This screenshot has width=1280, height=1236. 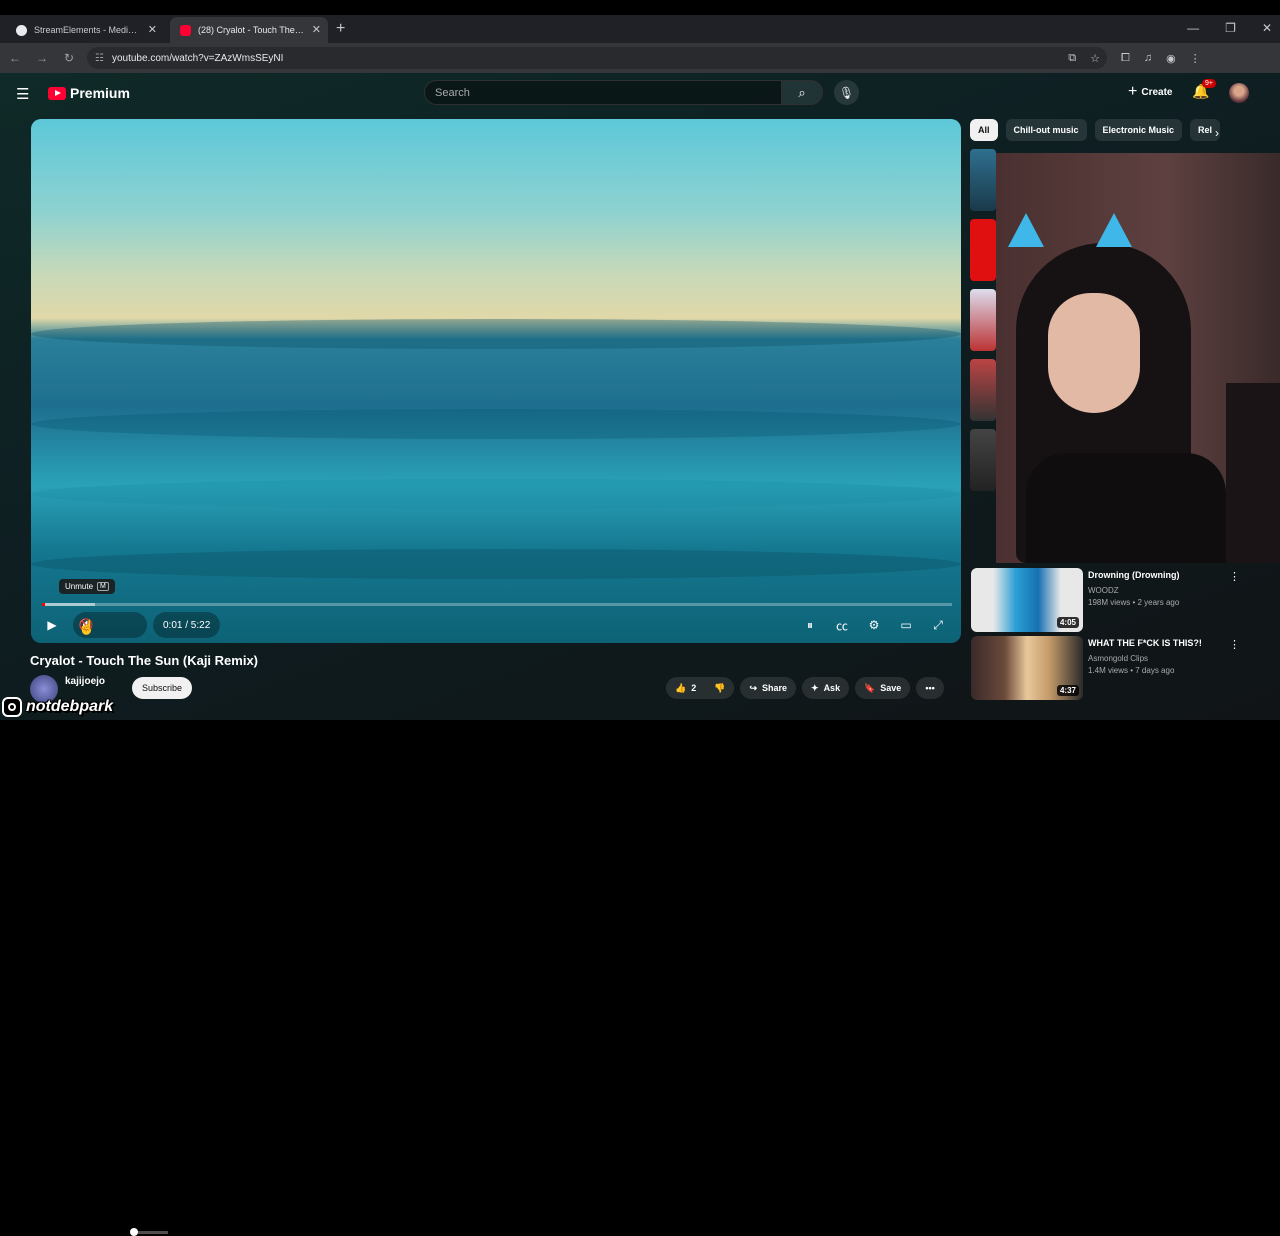 What do you see at coordinates (249, 30) in the screenshot?
I see `tab-youtube: (28) Cryalot - Touch The Sun (K ✕` at bounding box center [249, 30].